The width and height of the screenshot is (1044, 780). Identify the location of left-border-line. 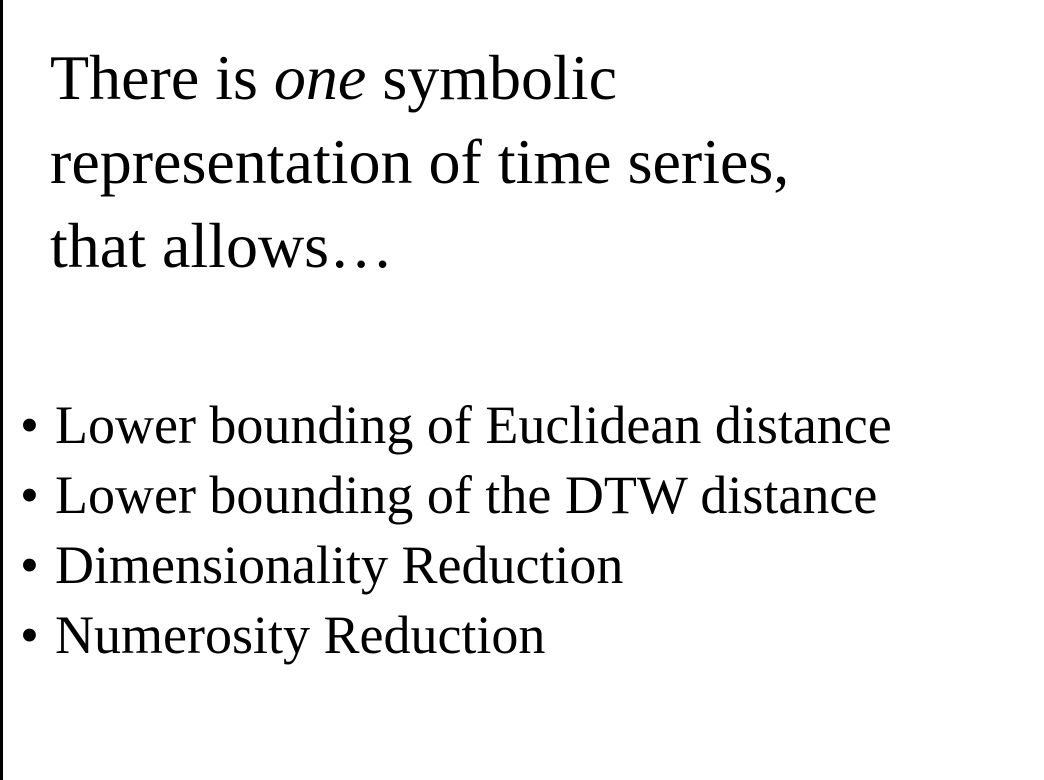
(1, 390).